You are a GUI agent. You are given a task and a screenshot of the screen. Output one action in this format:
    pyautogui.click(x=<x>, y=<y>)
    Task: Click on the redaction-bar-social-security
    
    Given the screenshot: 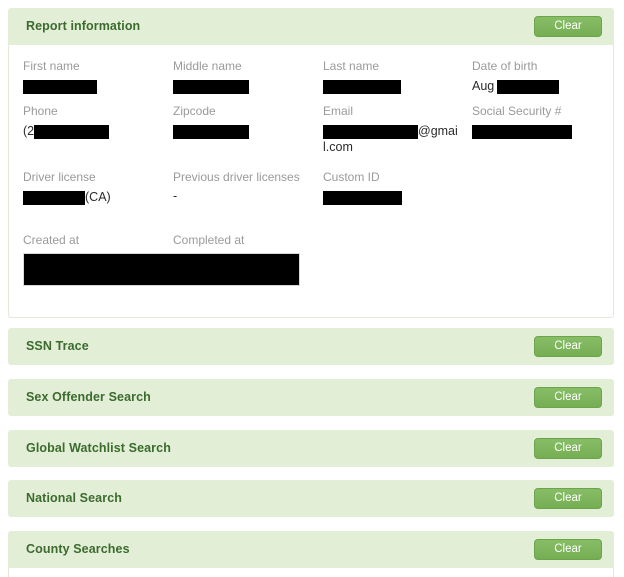 What is the action you would take?
    pyautogui.click(x=522, y=131)
    